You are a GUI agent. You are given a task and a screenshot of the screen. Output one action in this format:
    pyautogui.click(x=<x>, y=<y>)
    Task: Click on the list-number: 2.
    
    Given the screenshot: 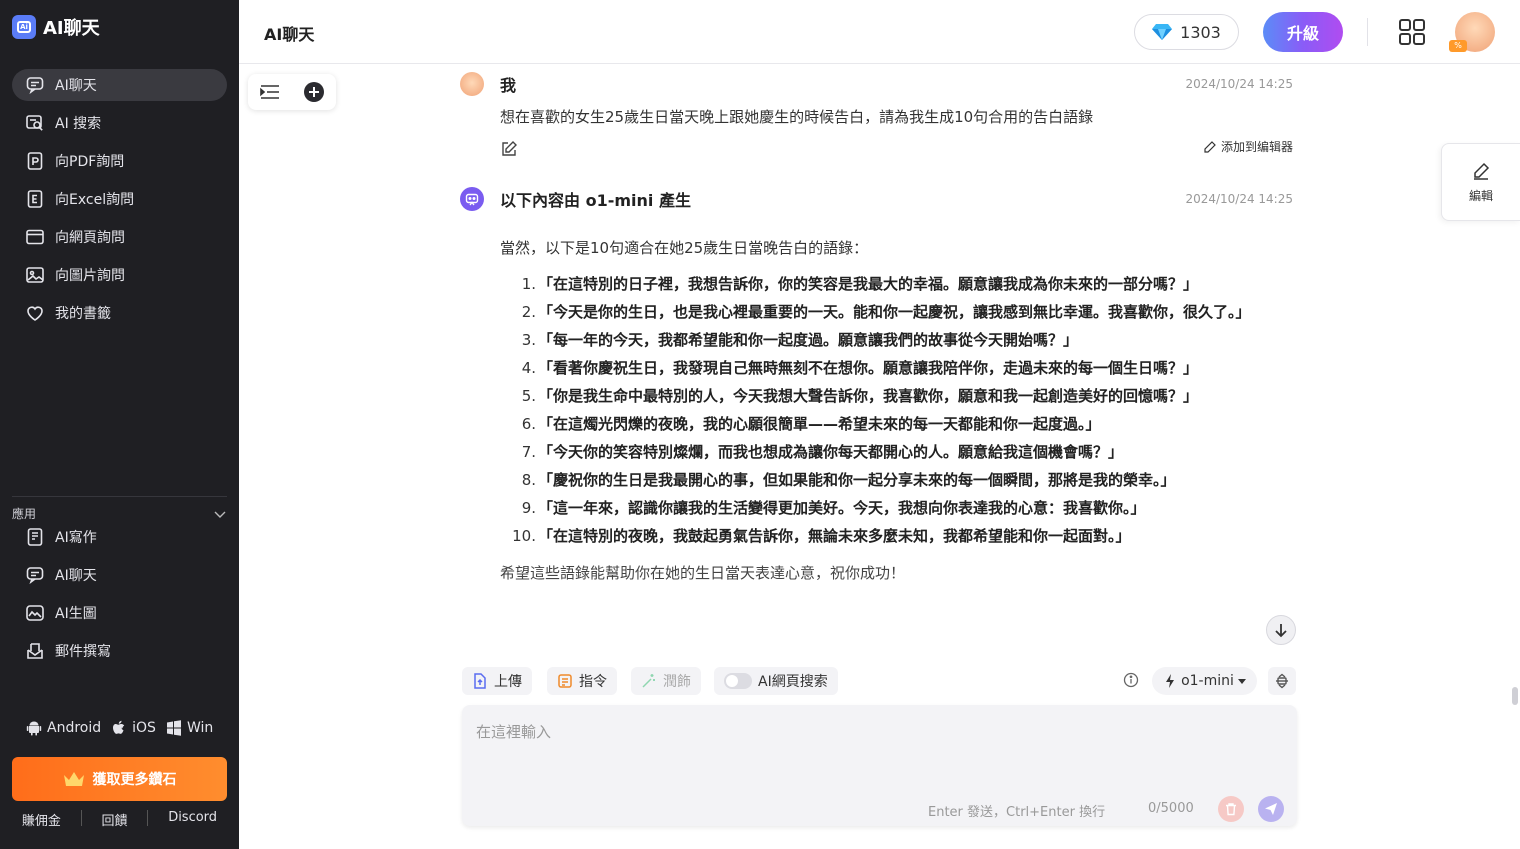 What is the action you would take?
    pyautogui.click(x=528, y=312)
    